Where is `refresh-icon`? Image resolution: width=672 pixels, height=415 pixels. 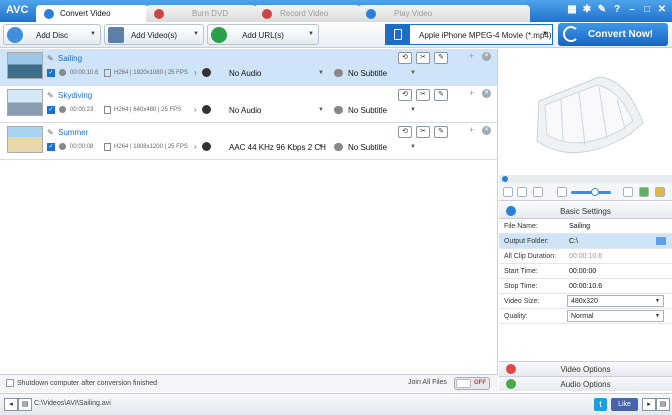 refresh-icon is located at coordinates (571, 34).